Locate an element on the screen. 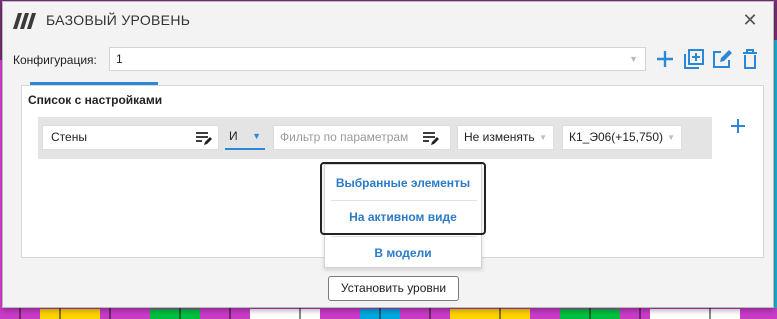  logic-operator-select: И ▼ is located at coordinates (245, 137).